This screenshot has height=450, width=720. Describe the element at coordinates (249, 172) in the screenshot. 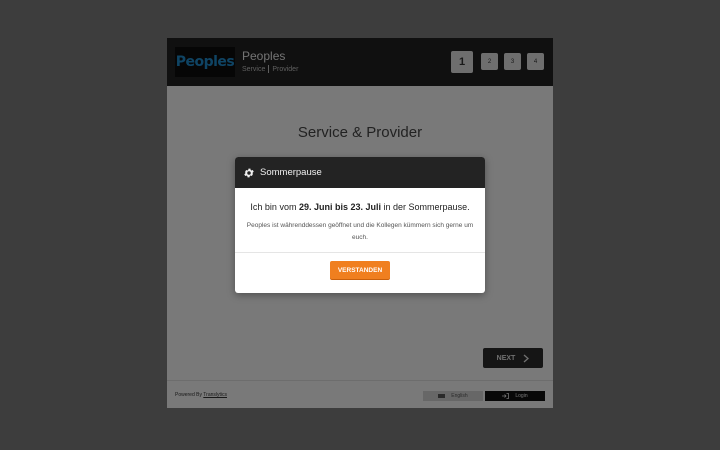

I see `gear-icon` at that location.